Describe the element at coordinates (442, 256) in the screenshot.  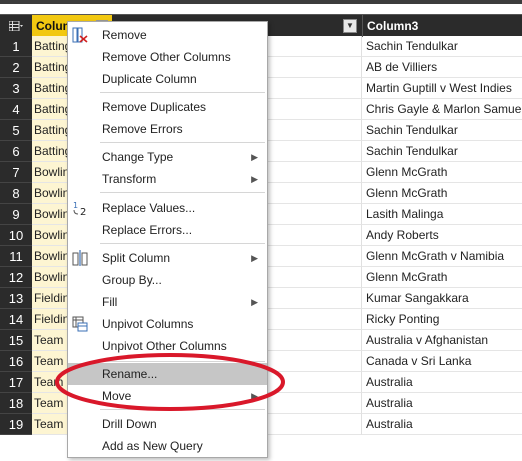
I see `cell-column3: Glenn McGrath v Namibia` at that location.